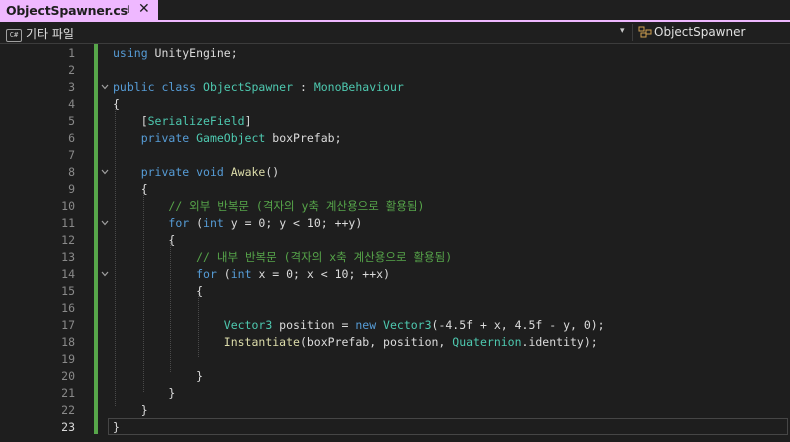 This screenshot has height=442, width=790. What do you see at coordinates (14, 35) in the screenshot?
I see `csharp-file-icon: C#` at bounding box center [14, 35].